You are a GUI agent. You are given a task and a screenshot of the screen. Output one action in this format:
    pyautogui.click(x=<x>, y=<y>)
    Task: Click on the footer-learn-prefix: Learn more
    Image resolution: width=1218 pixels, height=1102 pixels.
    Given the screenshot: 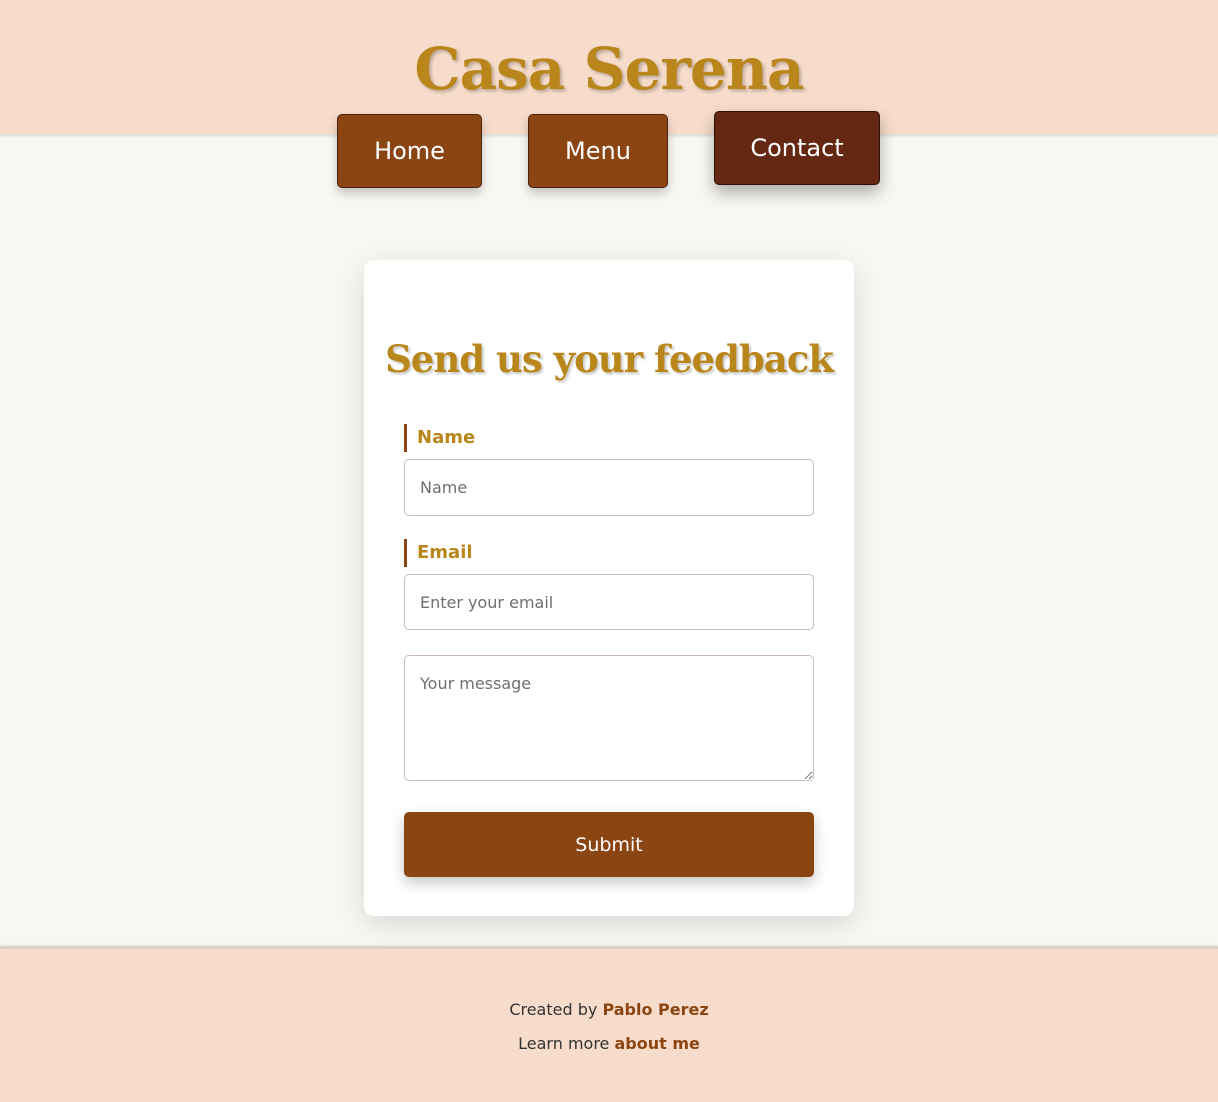 What is the action you would take?
    pyautogui.click(x=564, y=1043)
    